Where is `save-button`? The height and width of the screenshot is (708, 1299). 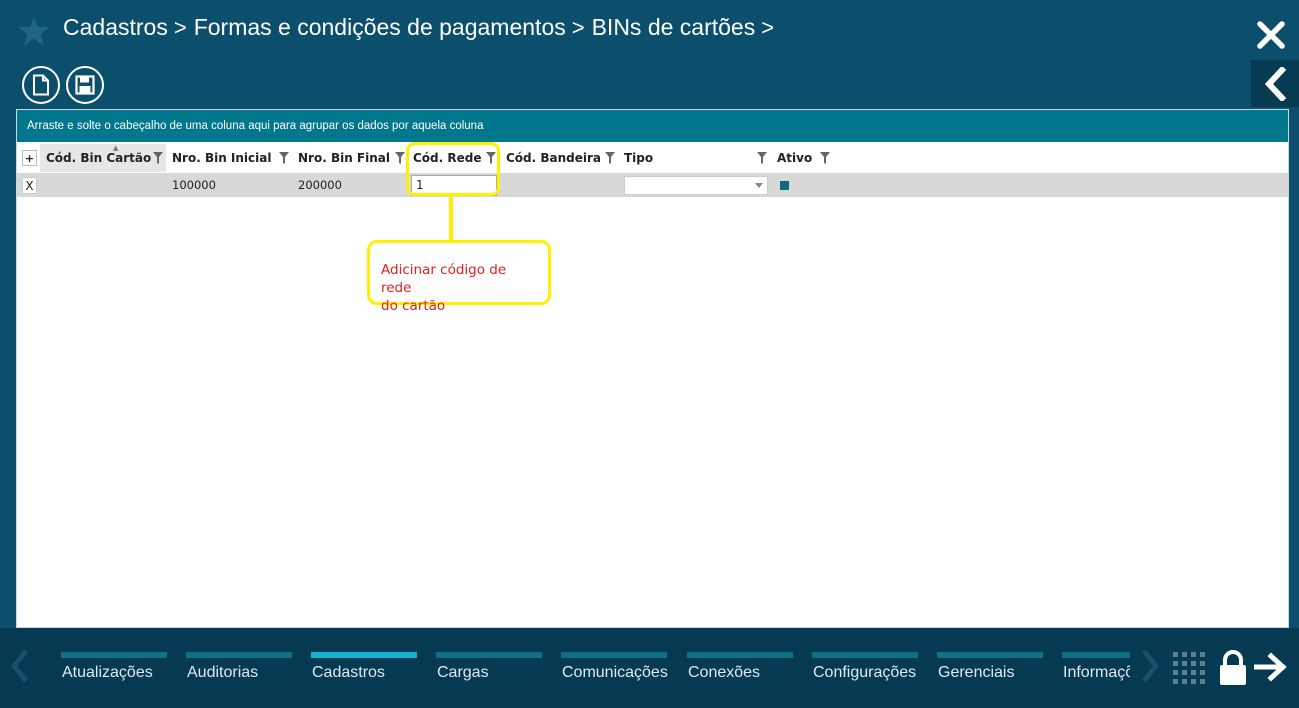
save-button is located at coordinates (85, 85).